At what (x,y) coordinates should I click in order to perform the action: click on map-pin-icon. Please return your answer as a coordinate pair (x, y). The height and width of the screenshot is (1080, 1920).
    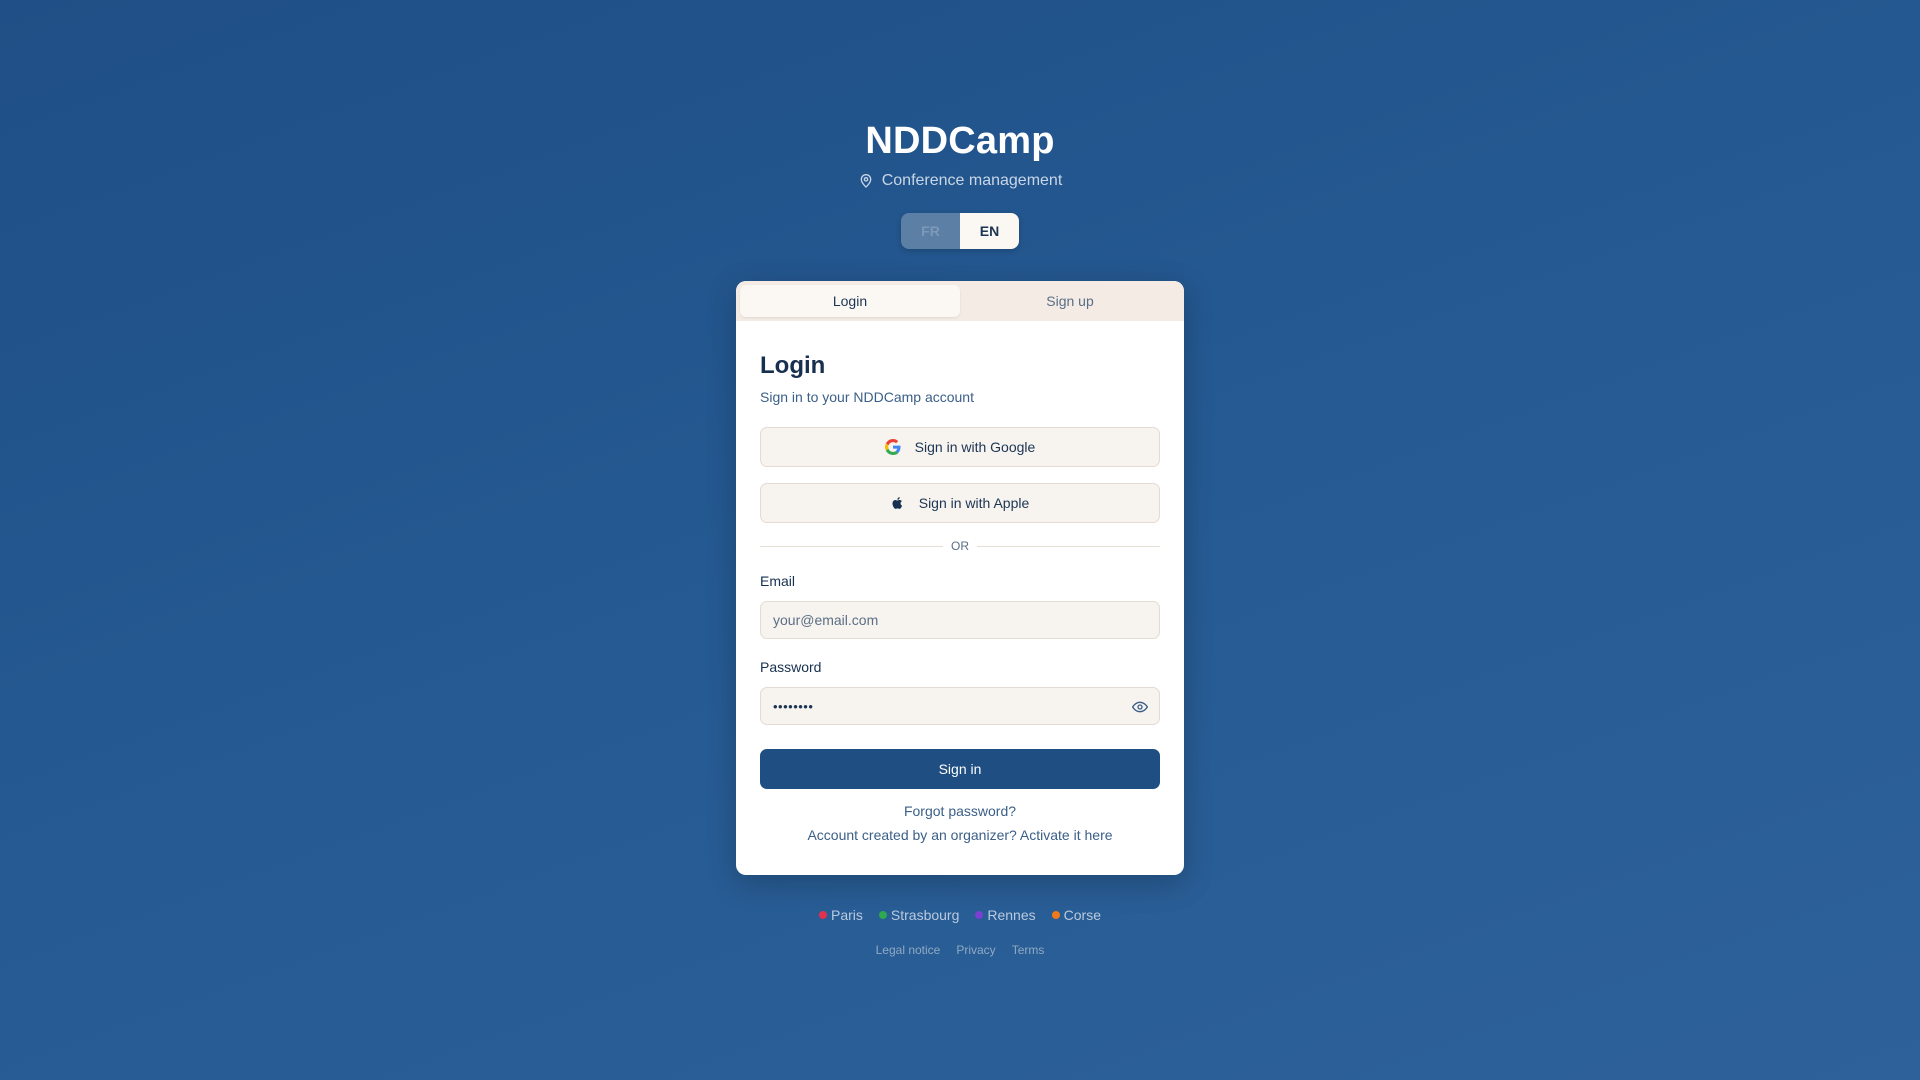
    Looking at the image, I should click on (866, 181).